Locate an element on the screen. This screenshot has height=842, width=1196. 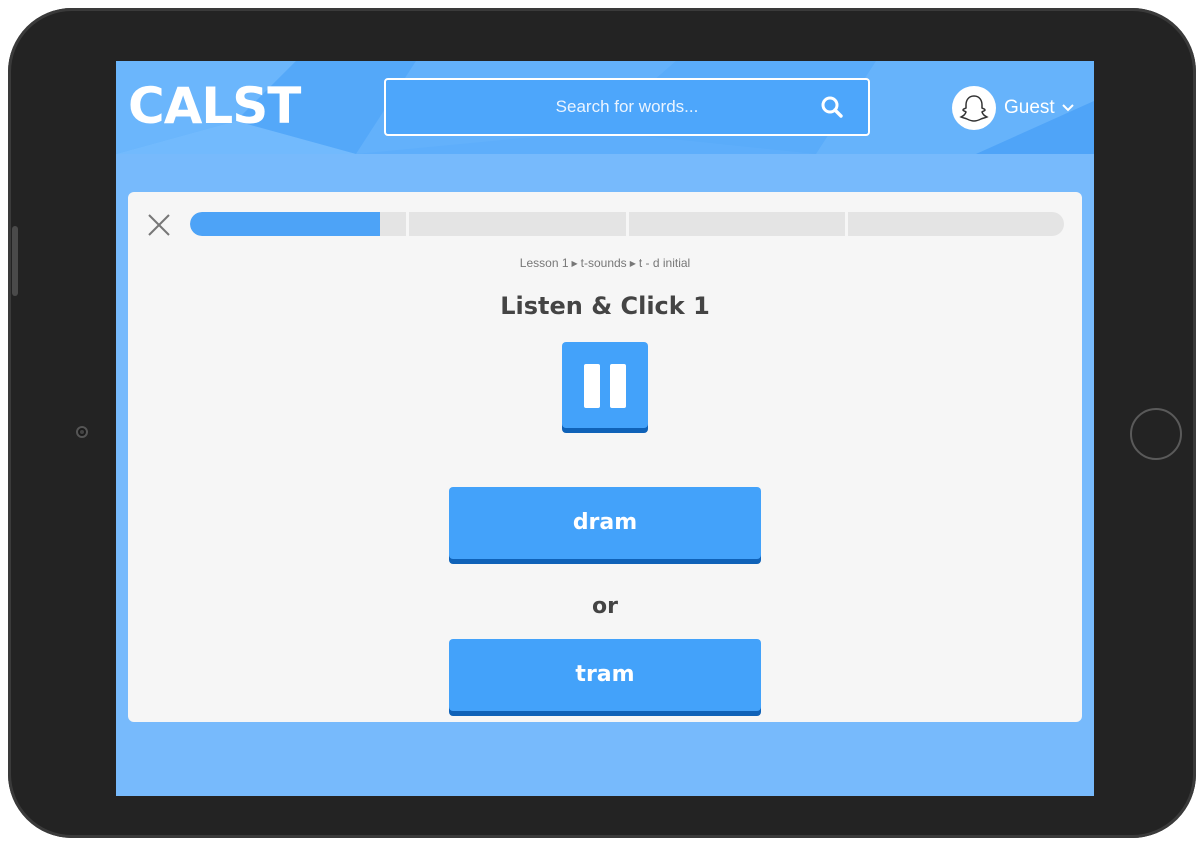
or-label: or is located at coordinates (605, 606).